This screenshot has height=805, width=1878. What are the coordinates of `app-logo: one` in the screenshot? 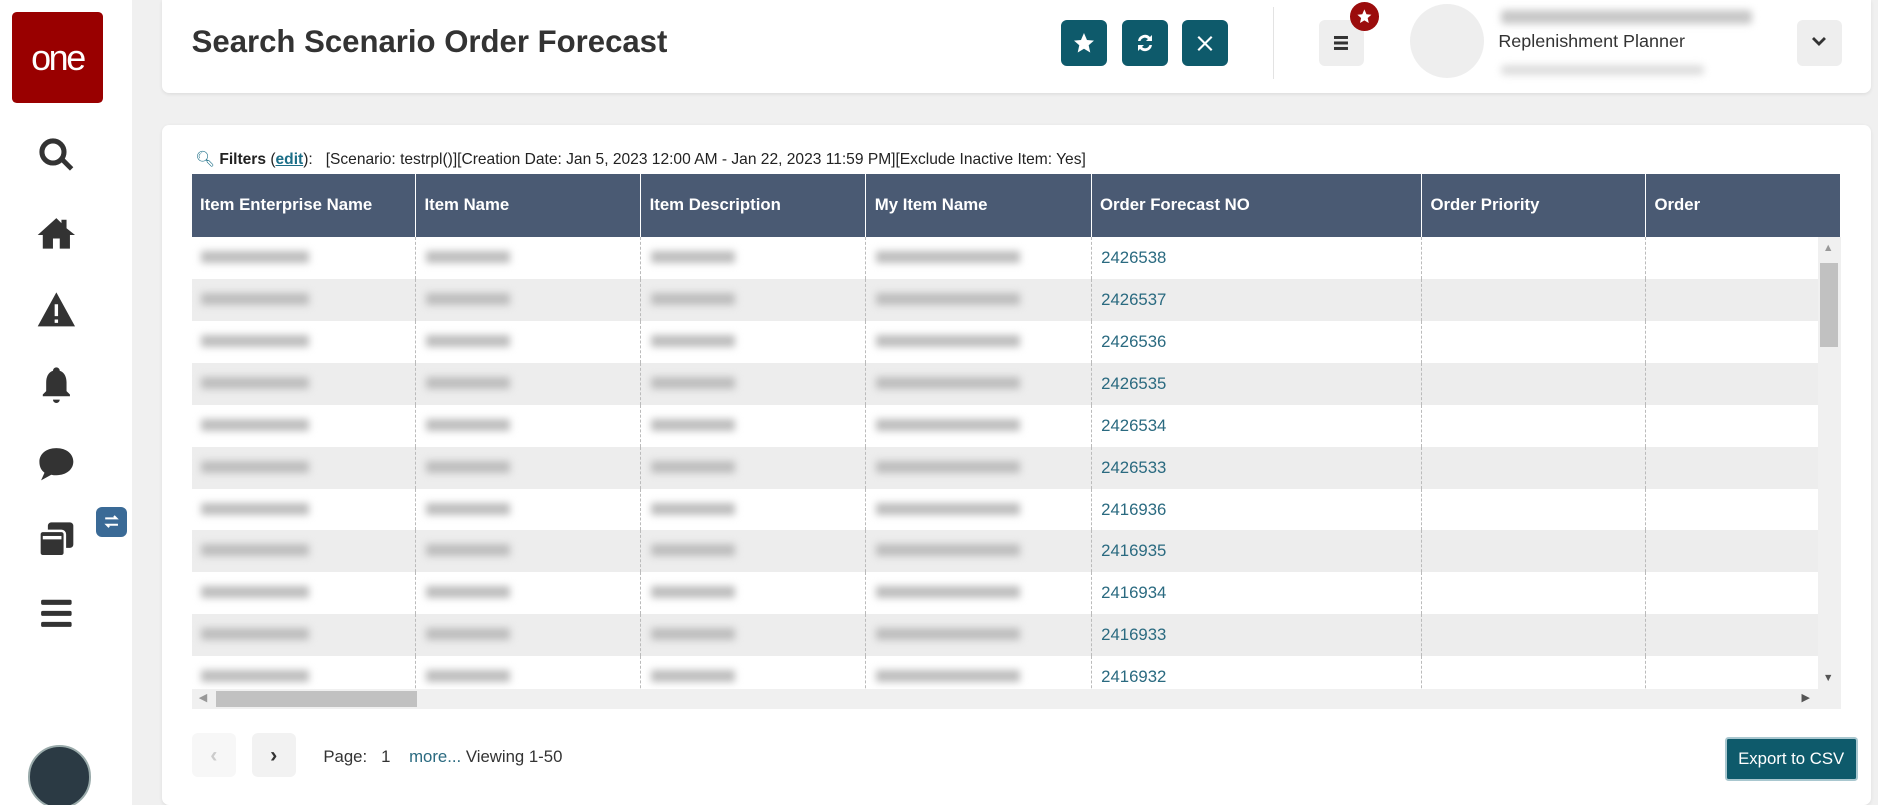 It's located at (57, 57).